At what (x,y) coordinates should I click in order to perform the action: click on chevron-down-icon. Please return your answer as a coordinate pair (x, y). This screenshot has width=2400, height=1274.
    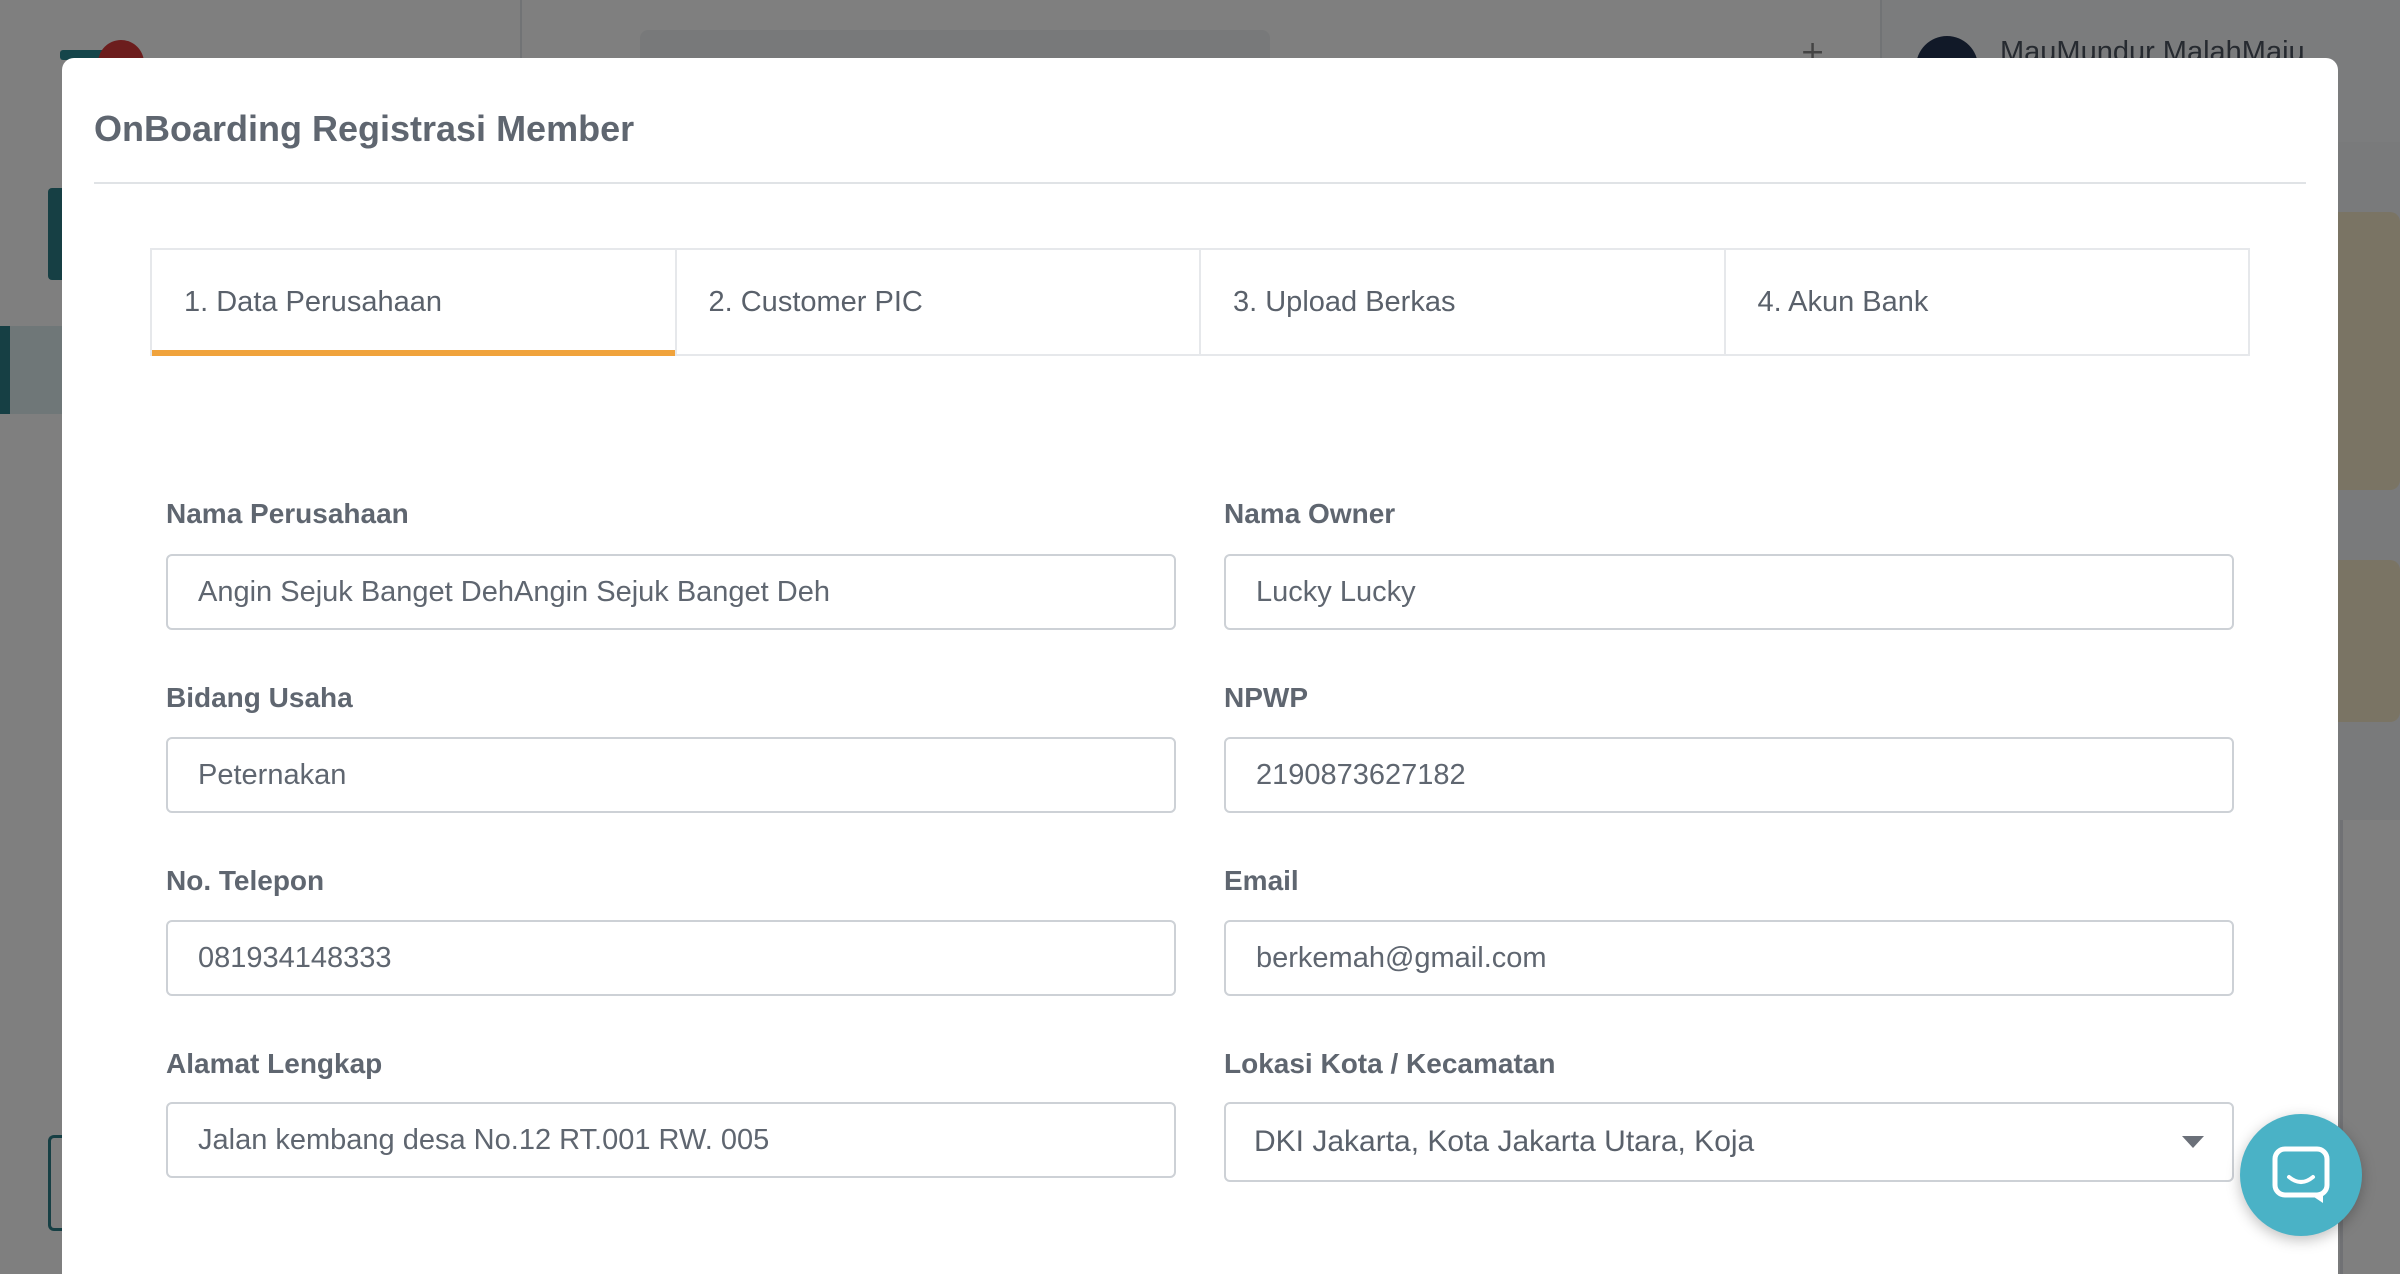
    Looking at the image, I should click on (2193, 1142).